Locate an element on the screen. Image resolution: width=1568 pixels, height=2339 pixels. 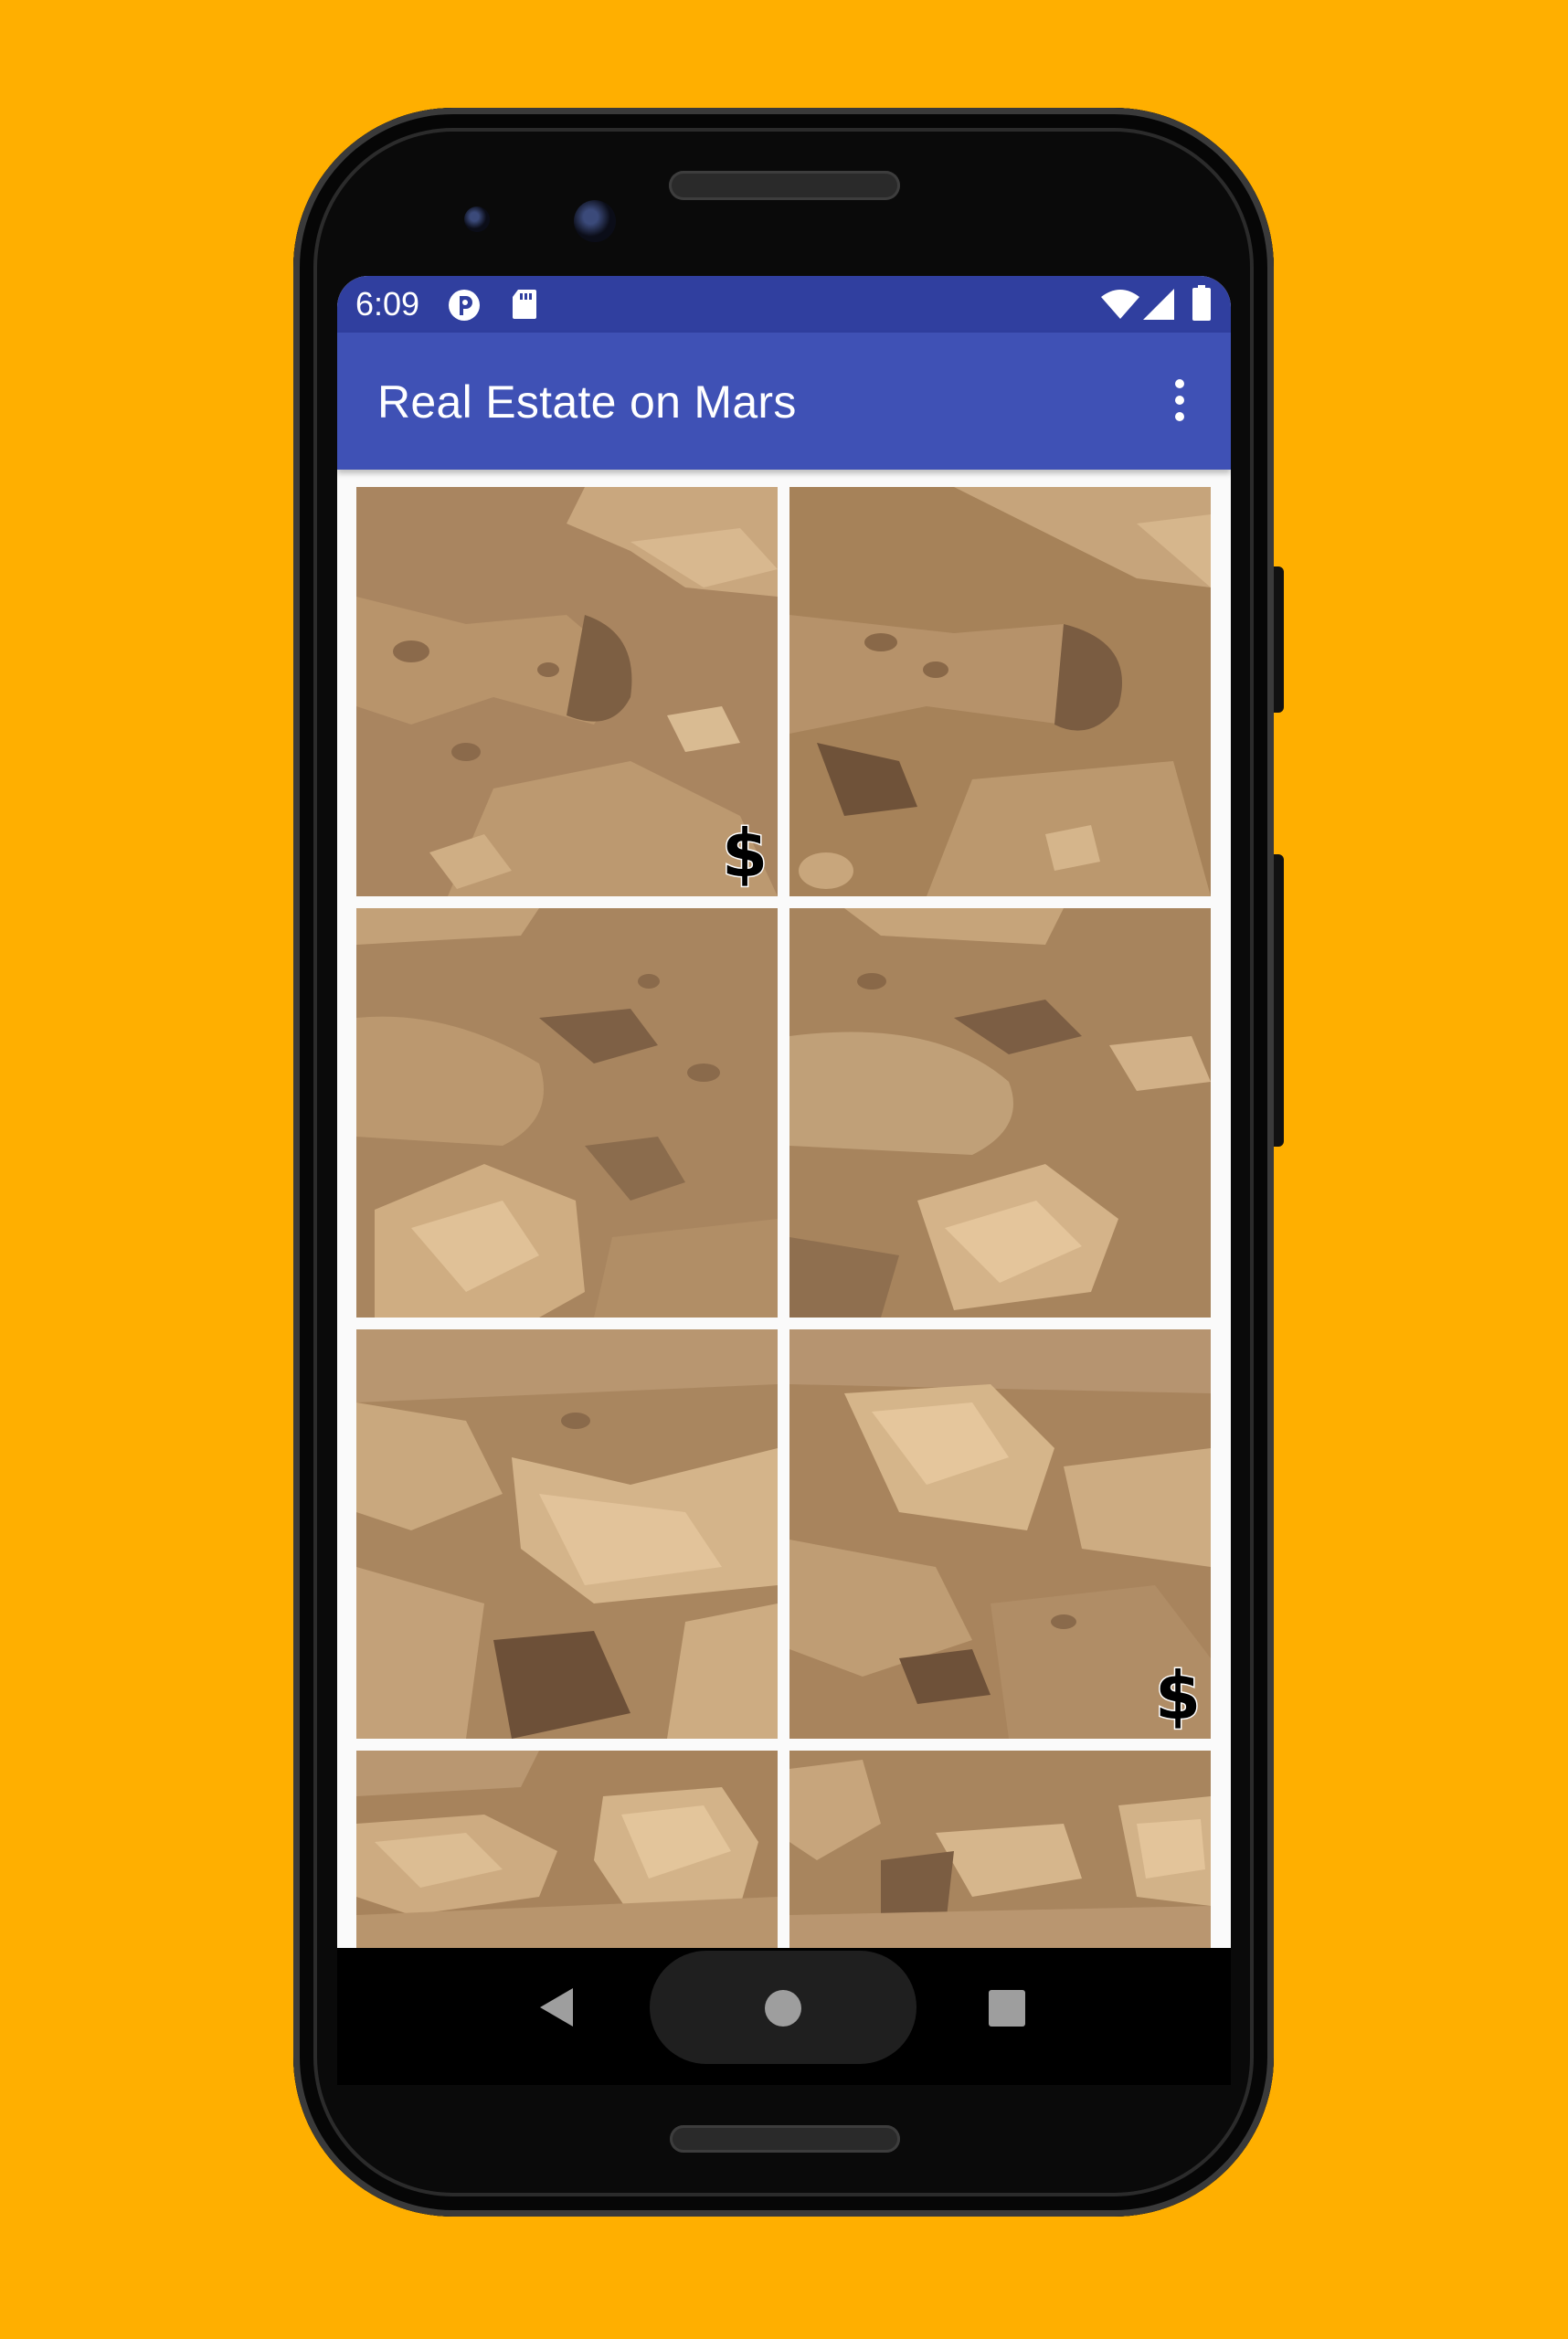
app-bar: Real Estate on Mars is located at coordinates (784, 402).